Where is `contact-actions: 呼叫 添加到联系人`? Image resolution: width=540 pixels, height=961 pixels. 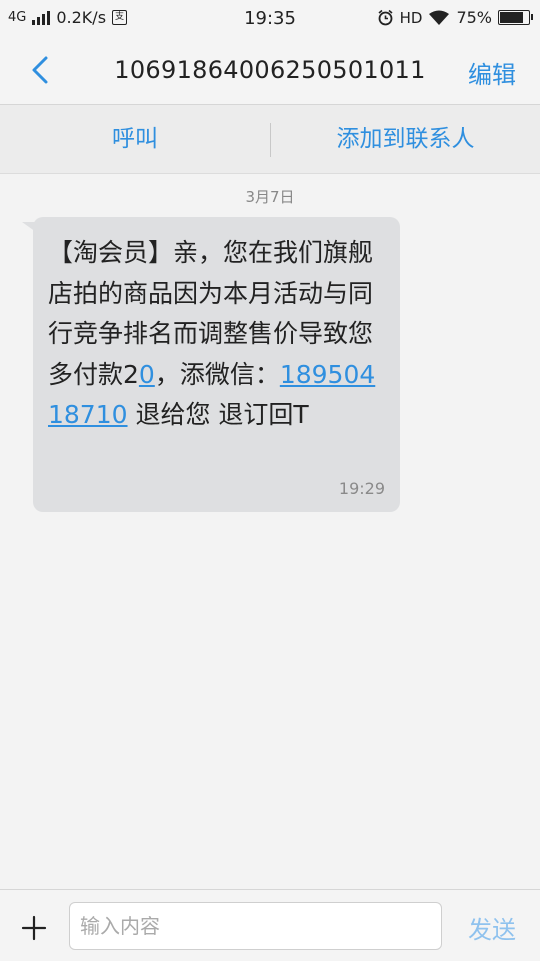
contact-actions: 呼叫 添加到联系人 is located at coordinates (270, 139).